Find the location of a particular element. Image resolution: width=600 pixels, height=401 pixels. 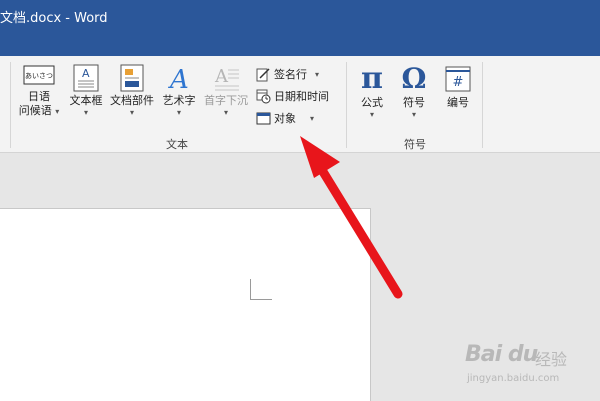

watermark-brand: Bai du is located at coordinates (501, 354).